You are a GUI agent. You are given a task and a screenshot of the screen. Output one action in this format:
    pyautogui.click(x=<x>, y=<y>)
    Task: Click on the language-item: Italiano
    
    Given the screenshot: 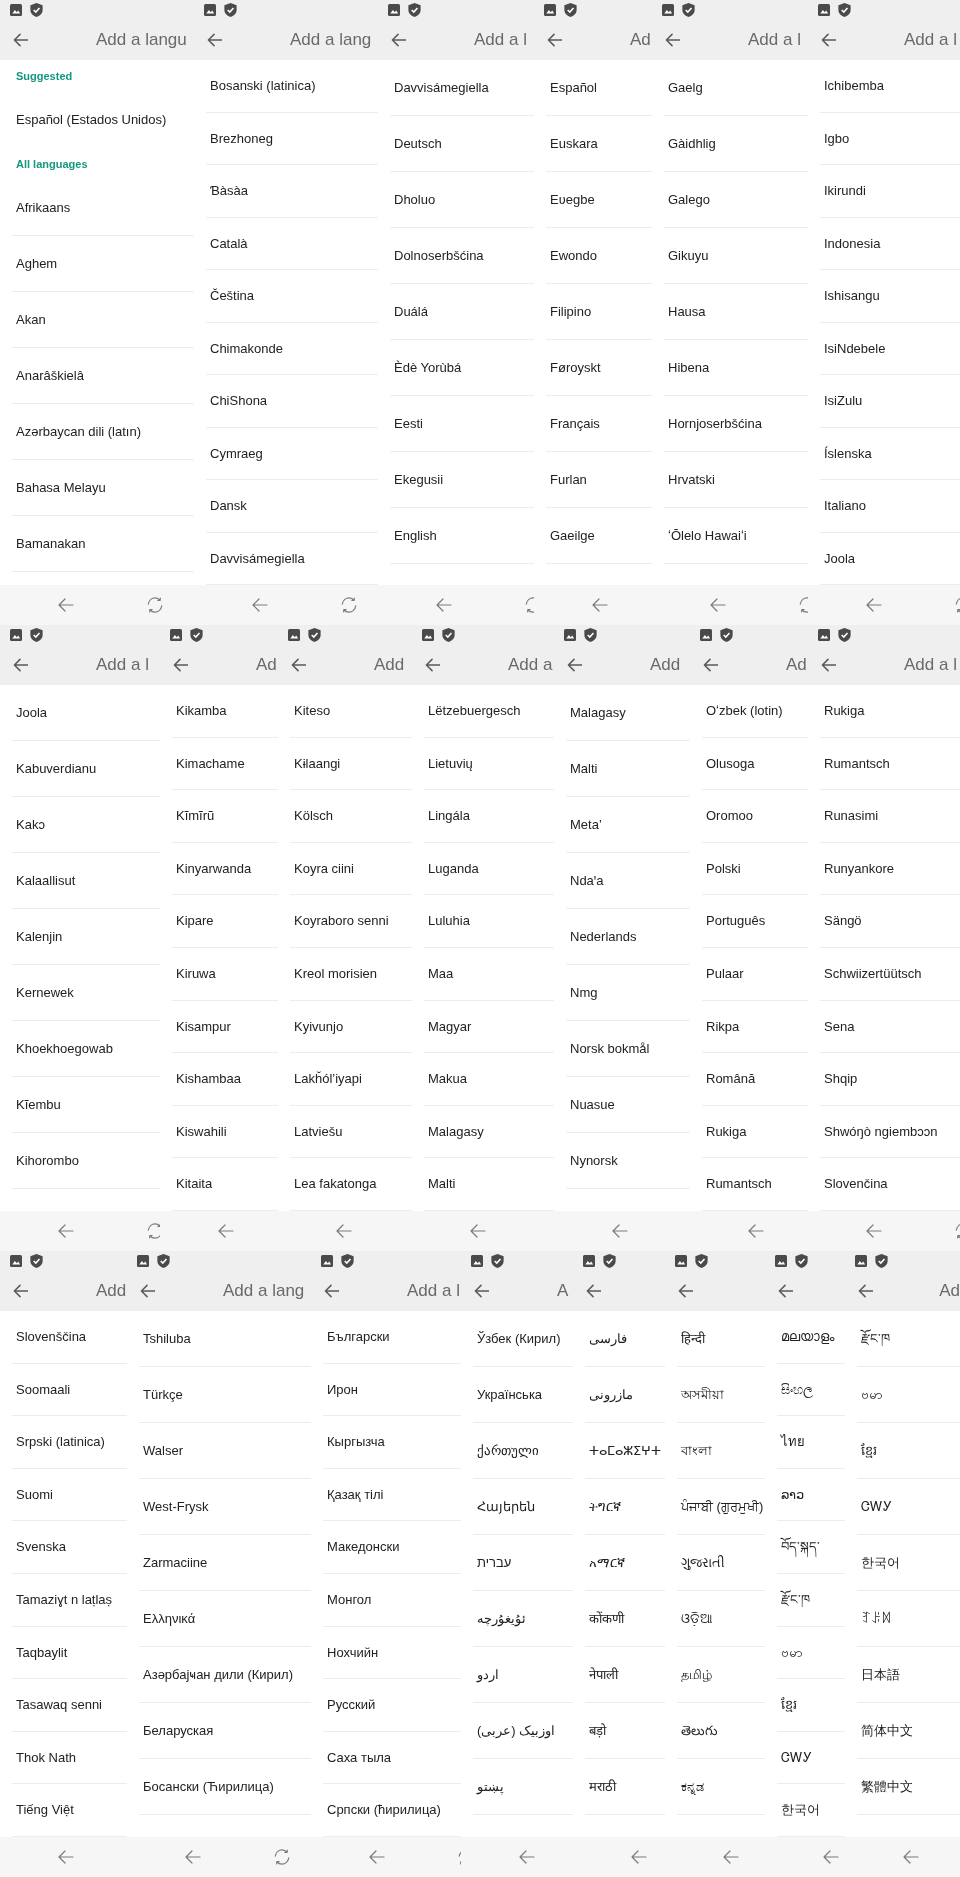 What is the action you would take?
    pyautogui.click(x=890, y=506)
    